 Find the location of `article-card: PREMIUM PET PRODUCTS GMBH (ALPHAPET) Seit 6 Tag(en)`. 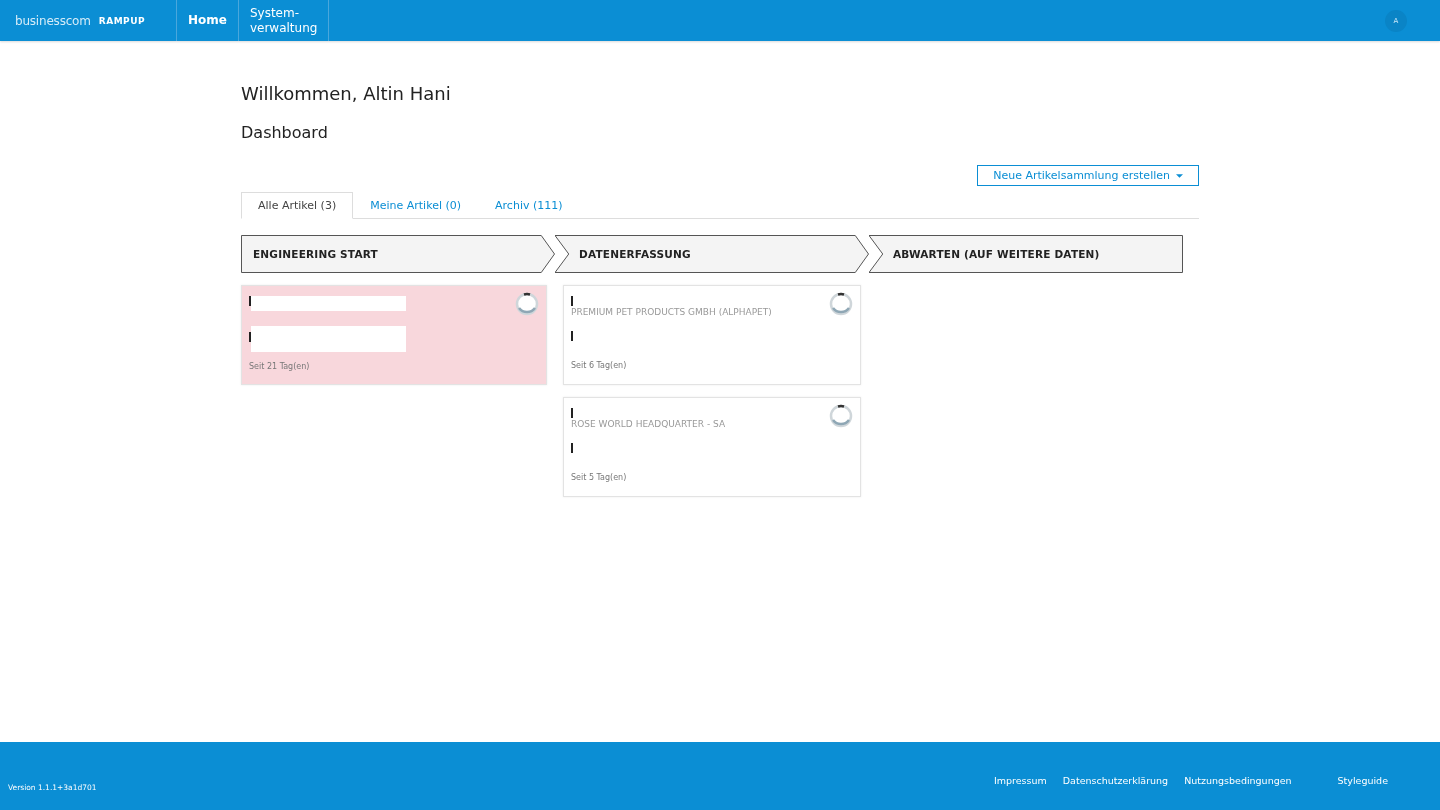

article-card: PREMIUM PET PRODUCTS GMBH (ALPHAPET) Seit 6 Tag(en) is located at coordinates (712, 335).